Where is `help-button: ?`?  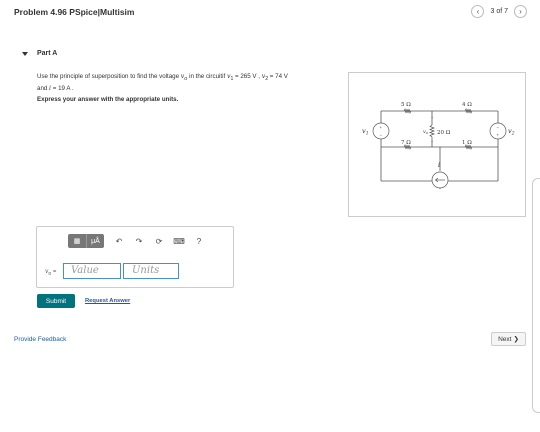
help-button: ? is located at coordinates (199, 241).